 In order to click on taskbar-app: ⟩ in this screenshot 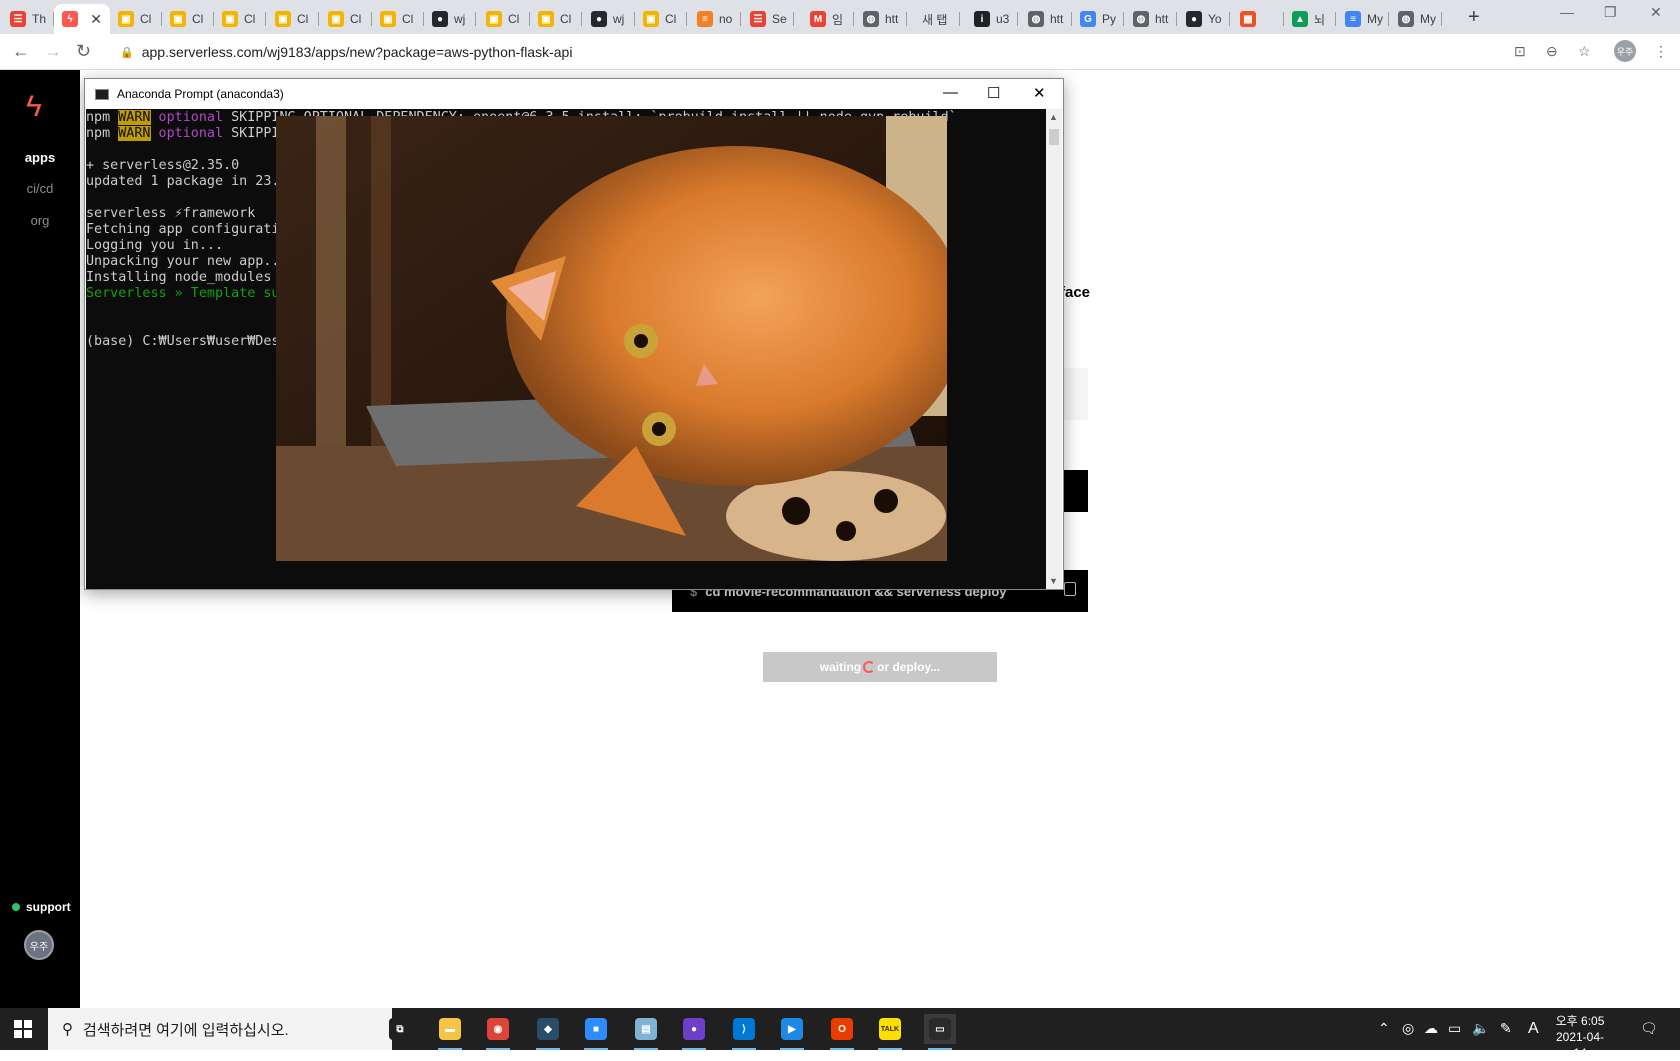, I will do `click(744, 1032)`.